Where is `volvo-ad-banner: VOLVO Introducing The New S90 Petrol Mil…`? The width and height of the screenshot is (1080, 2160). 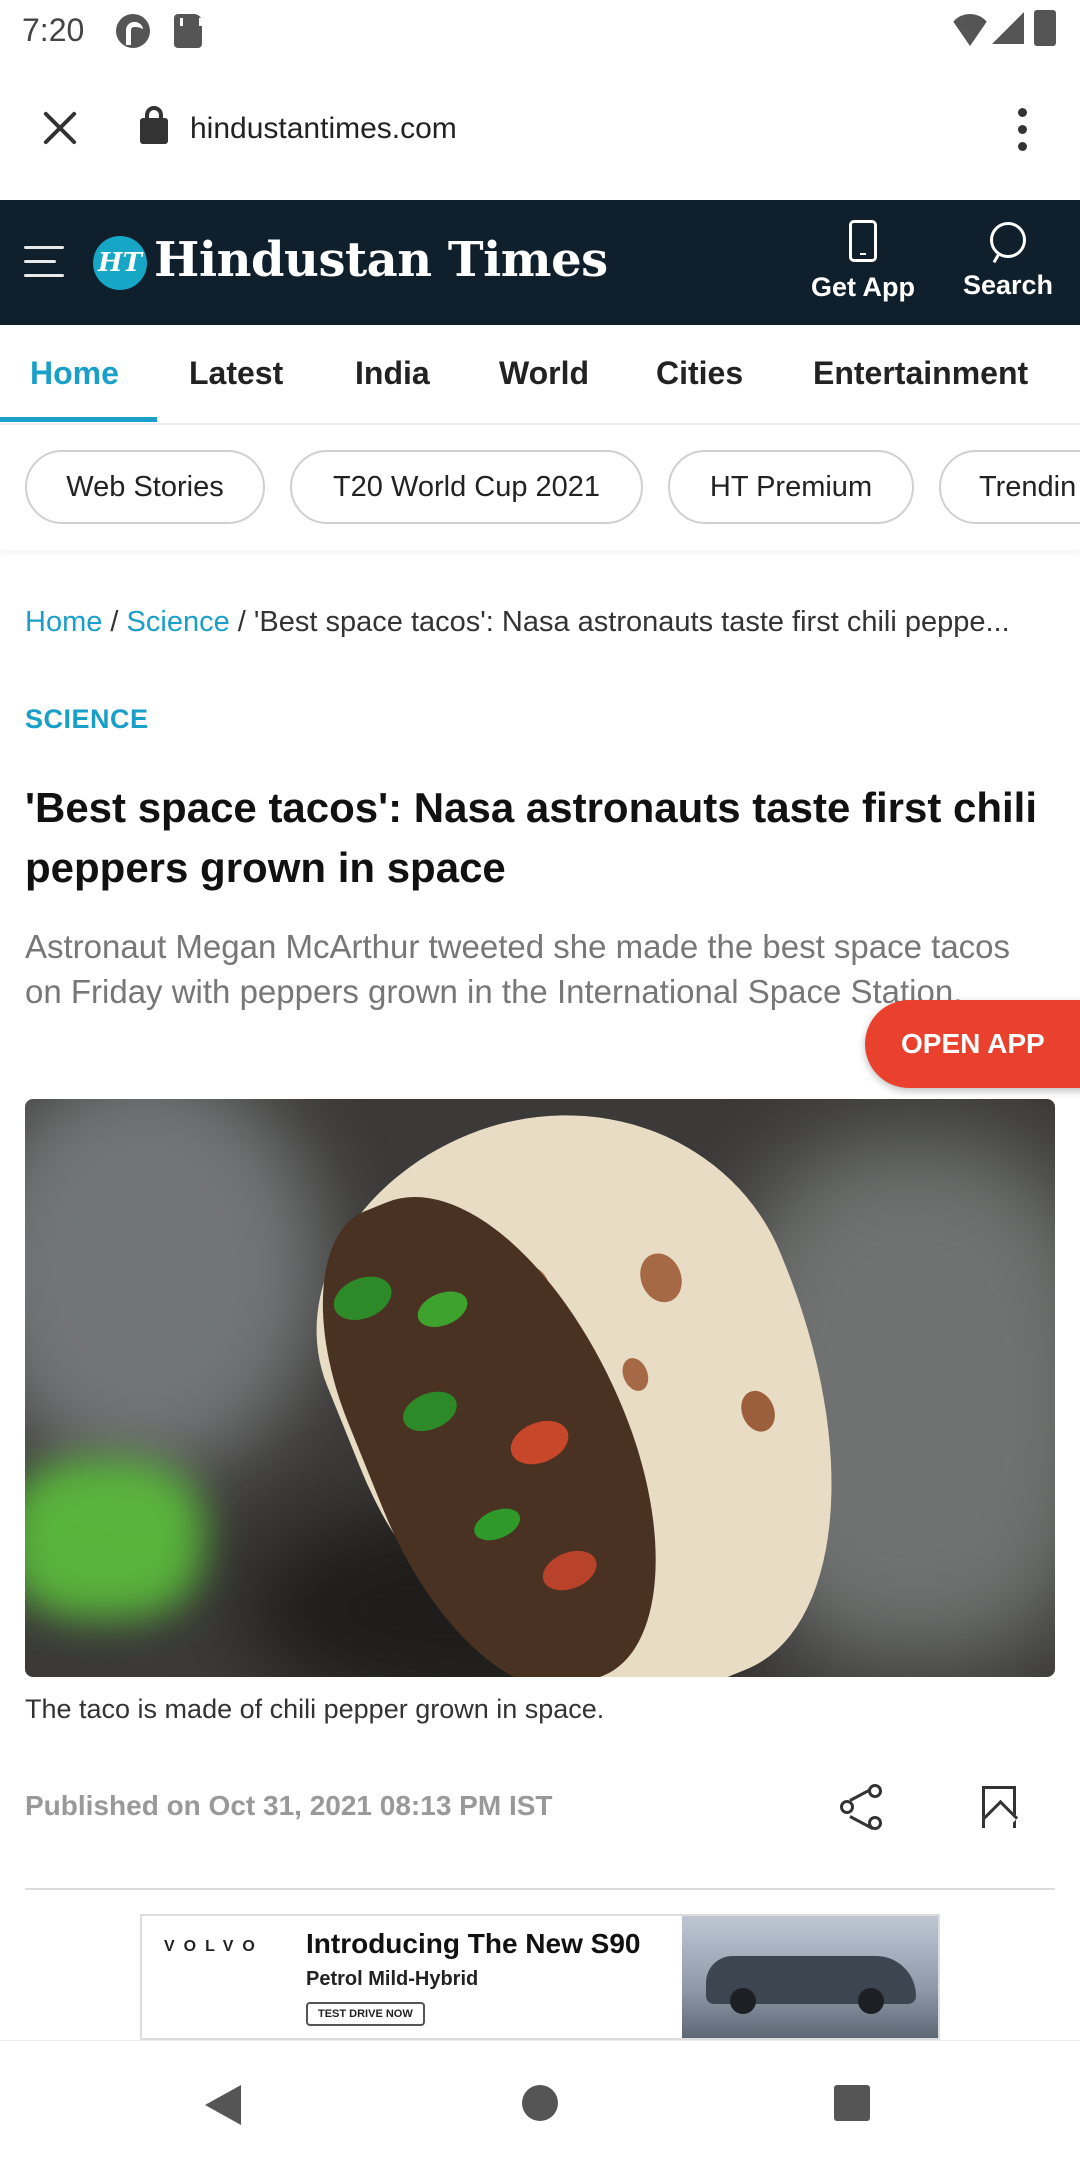
volvo-ad-banner: VOLVO Introducing The New S90 Petrol Mil… is located at coordinates (540, 1977).